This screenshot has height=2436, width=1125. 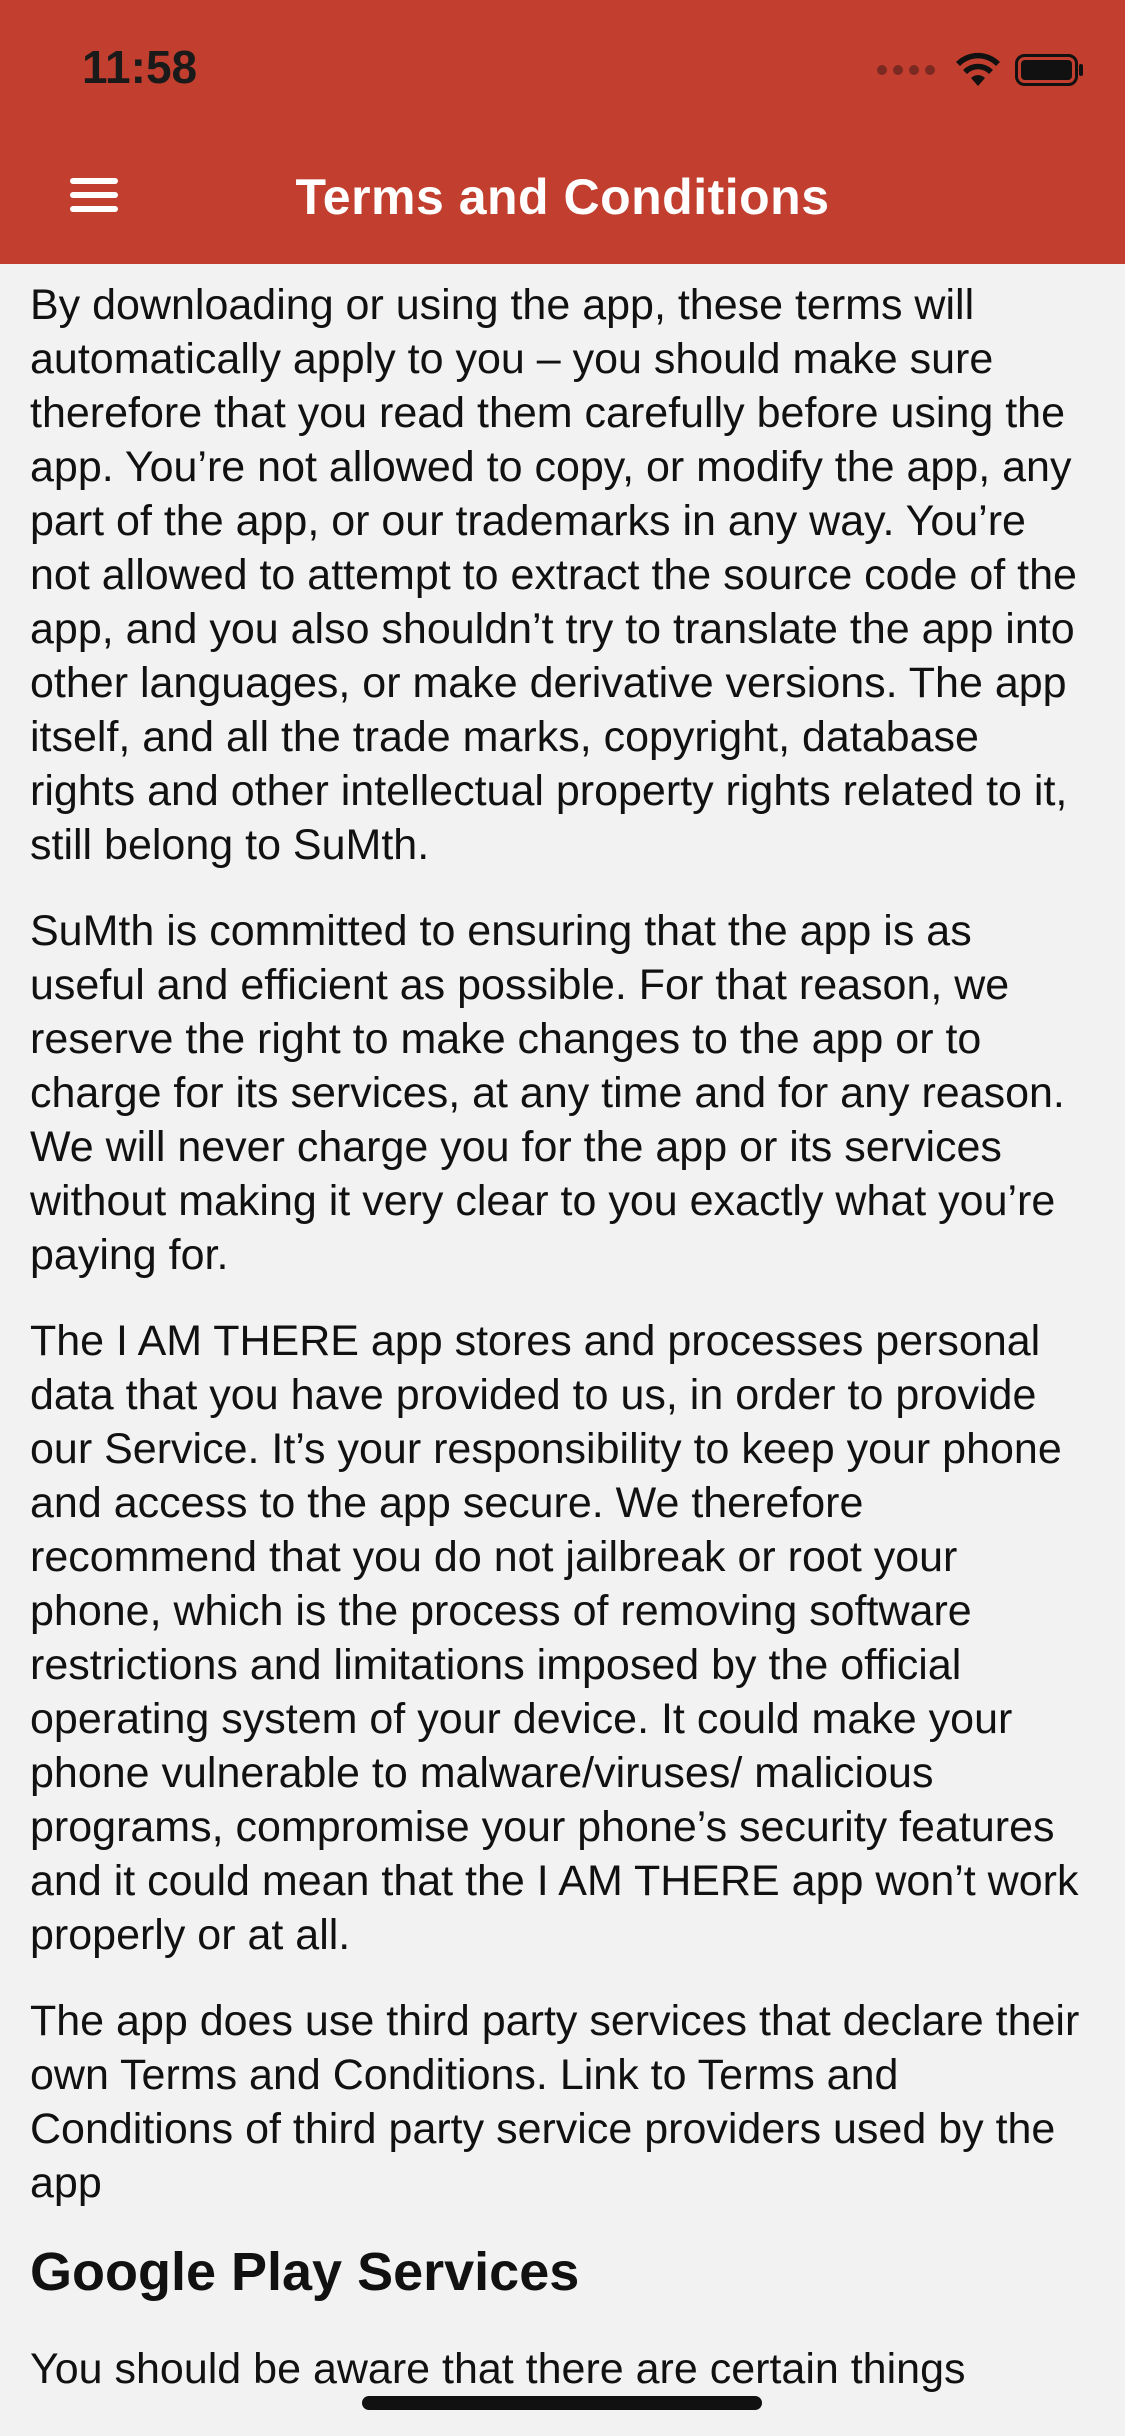 What do you see at coordinates (140, 67) in the screenshot?
I see `status-time: 11:58` at bounding box center [140, 67].